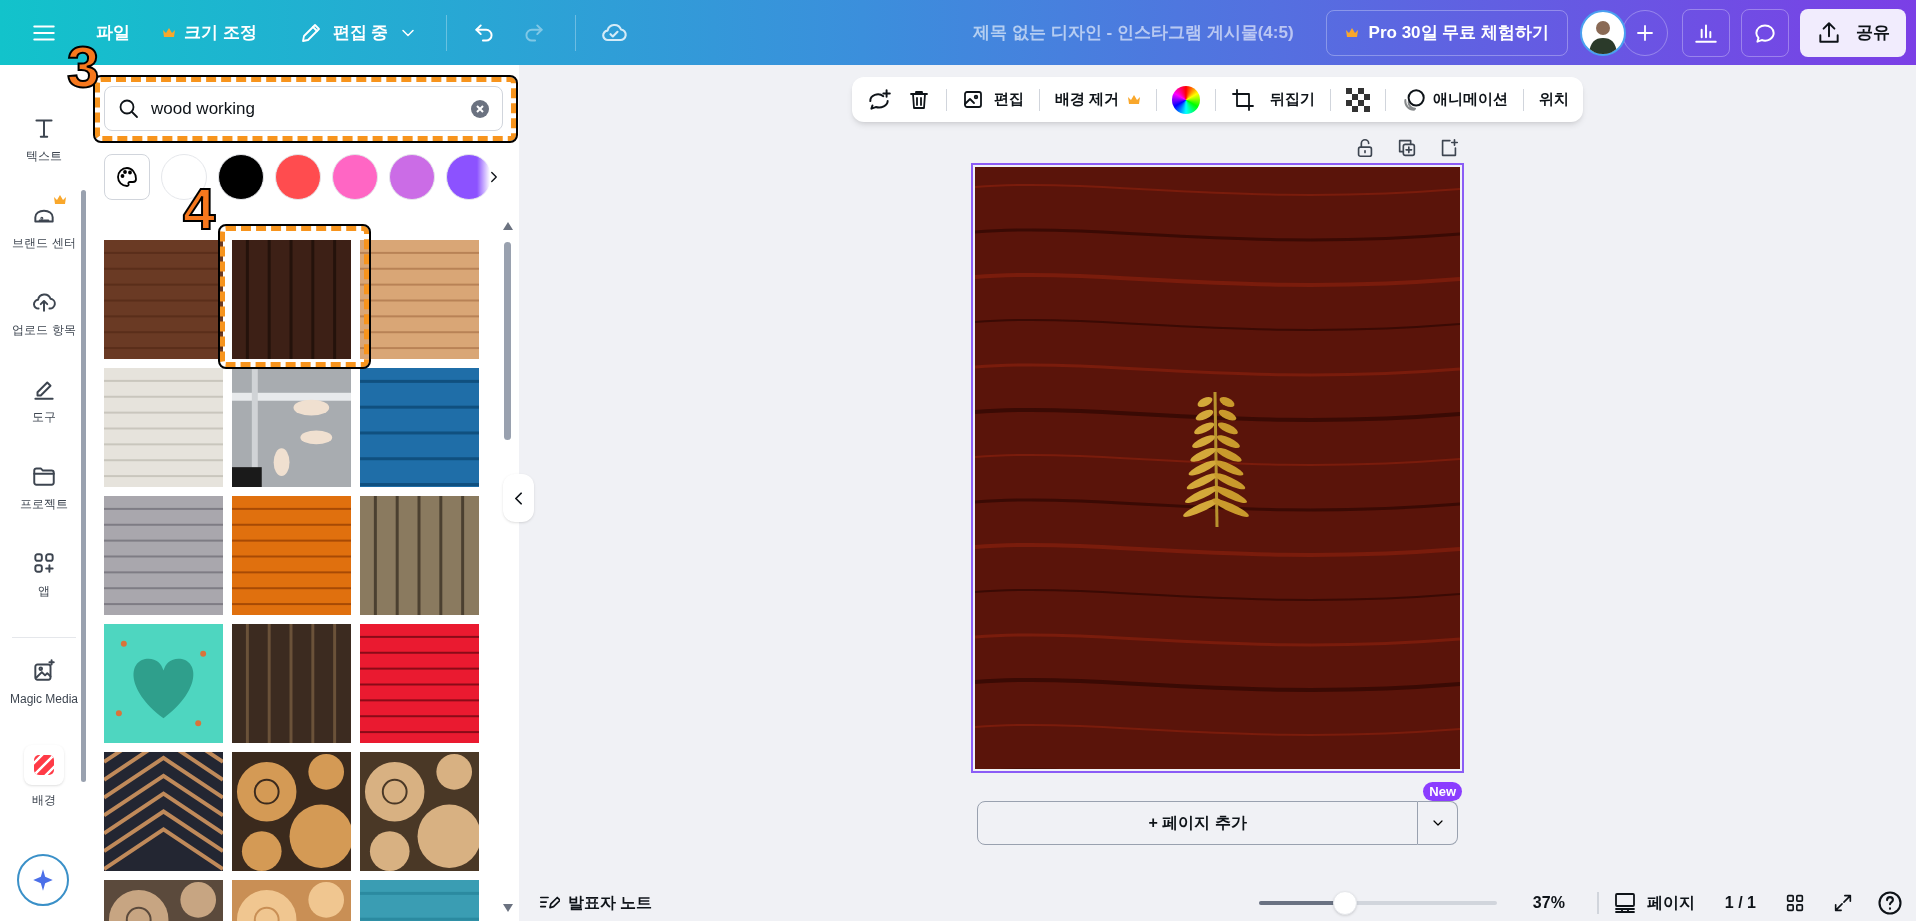  Describe the element at coordinates (44, 235) in the screenshot. I see `sidebar-item: 브랜드 센터` at that location.